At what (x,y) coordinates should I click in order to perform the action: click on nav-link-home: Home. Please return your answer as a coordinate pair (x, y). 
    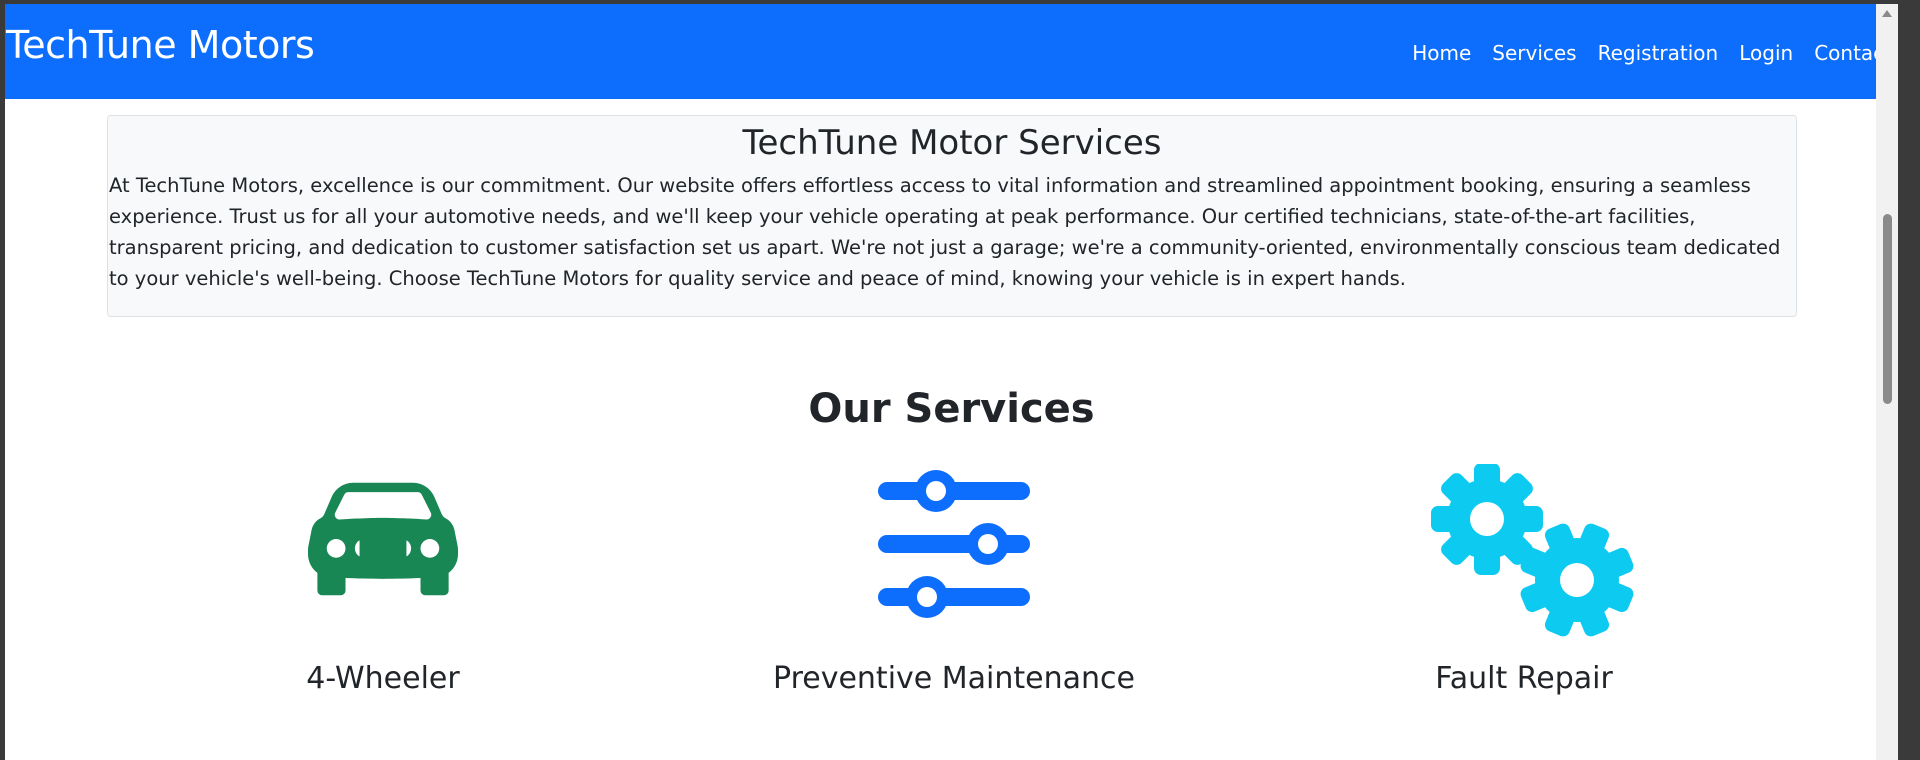
    Looking at the image, I should click on (1441, 53).